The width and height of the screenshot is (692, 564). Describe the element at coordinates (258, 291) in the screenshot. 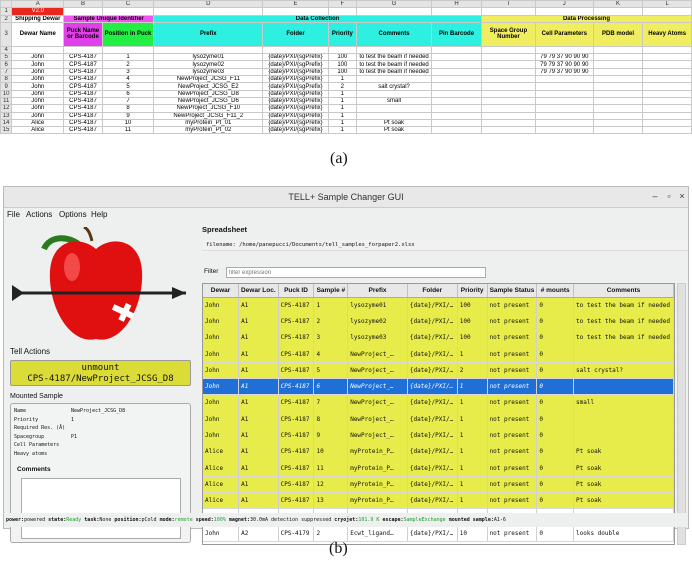

I see `column-header: Dewar Loc.` at that location.